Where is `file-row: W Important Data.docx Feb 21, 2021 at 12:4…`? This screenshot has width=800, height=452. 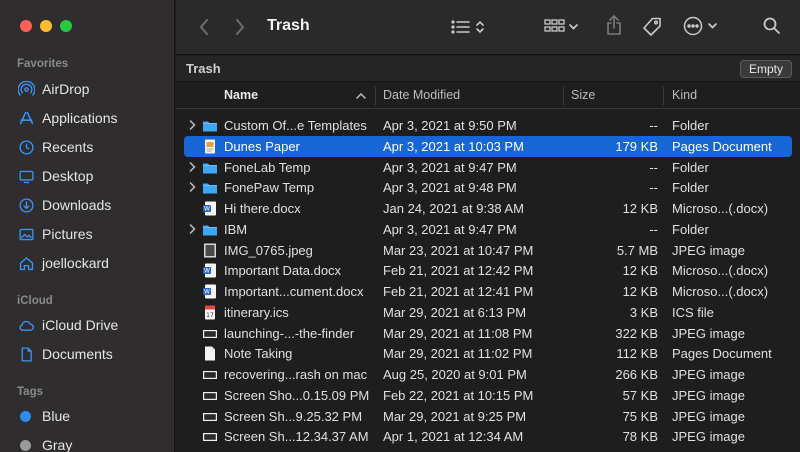 file-row: W Important Data.docx Feb 21, 2021 at 12:4… is located at coordinates (488, 270).